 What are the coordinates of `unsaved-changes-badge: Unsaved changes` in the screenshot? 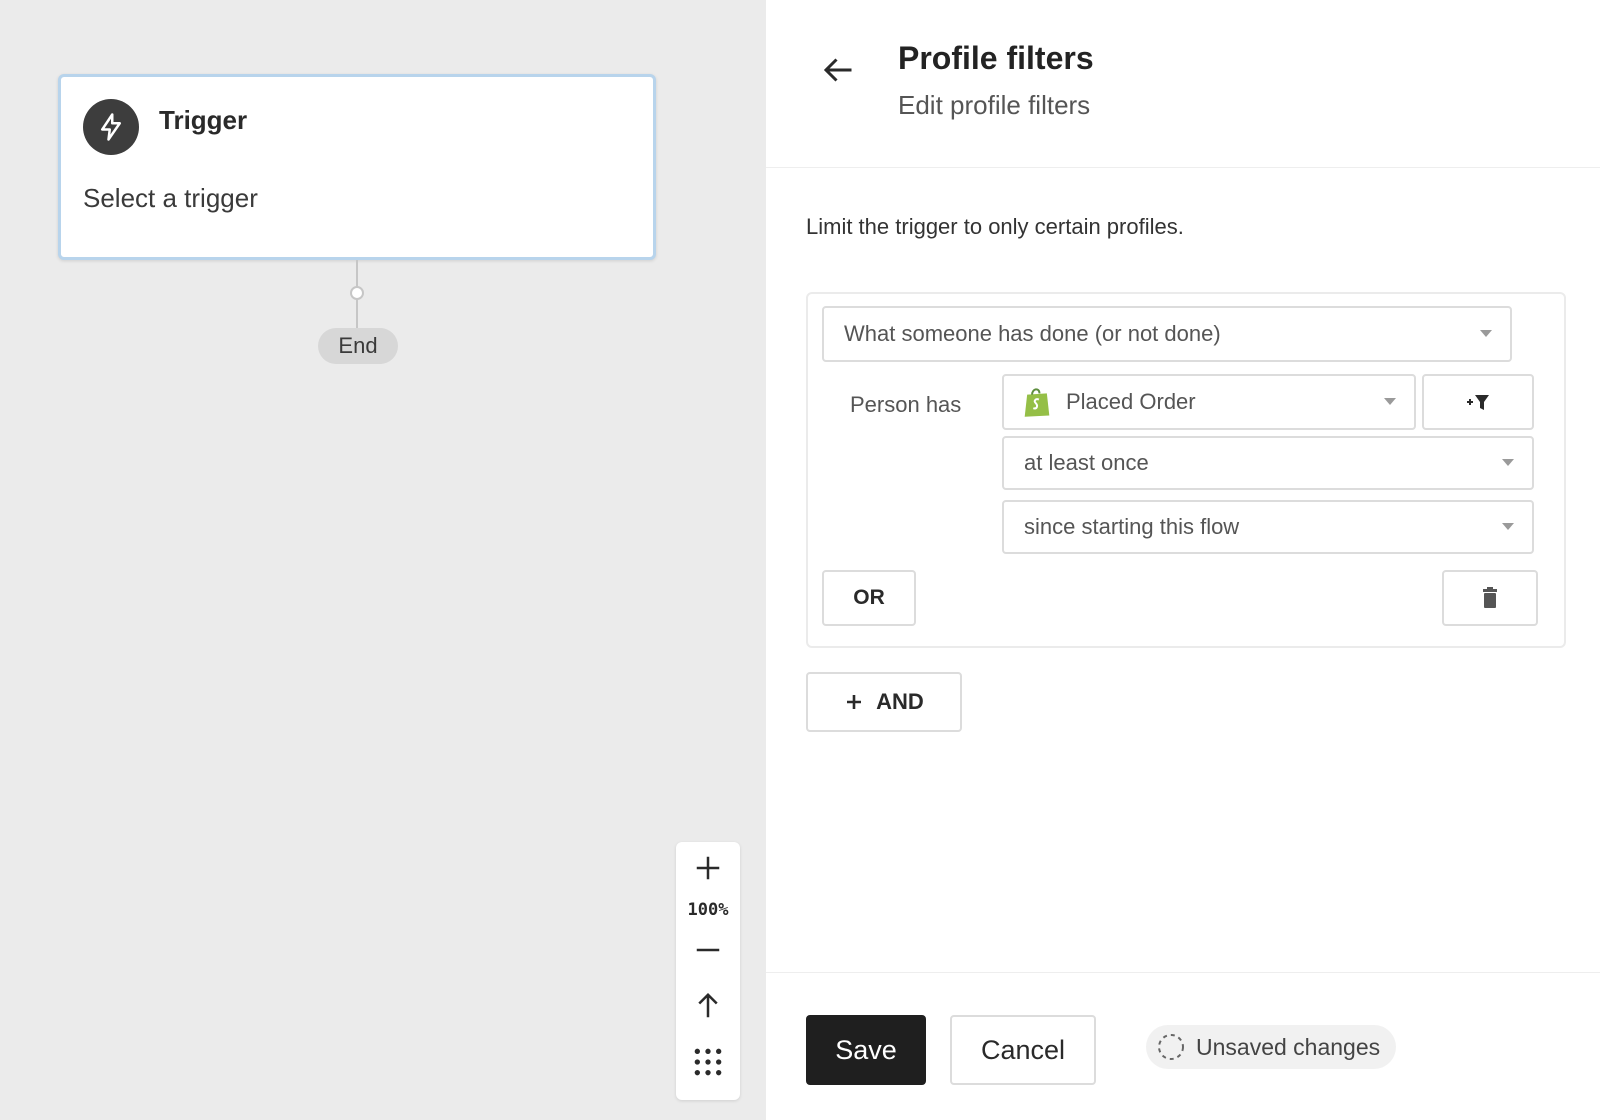 It's located at (1271, 1047).